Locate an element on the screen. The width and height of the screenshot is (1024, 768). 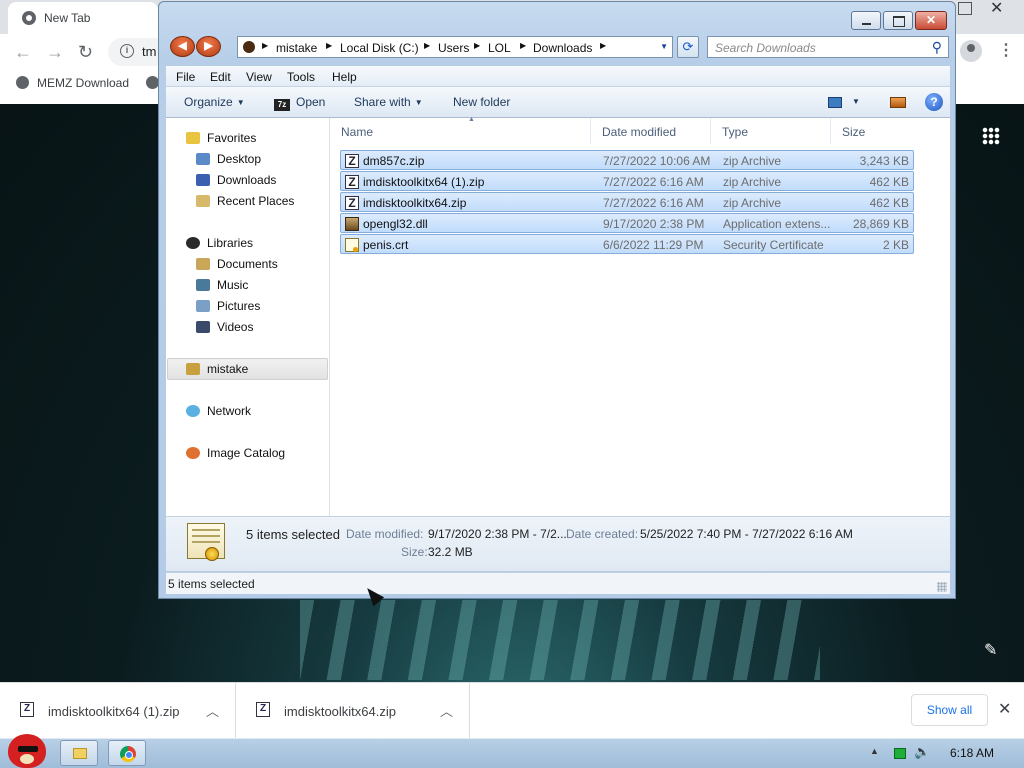
breadcrumb-local-disk: Local Disk (C:) is located at coordinates (379, 48).